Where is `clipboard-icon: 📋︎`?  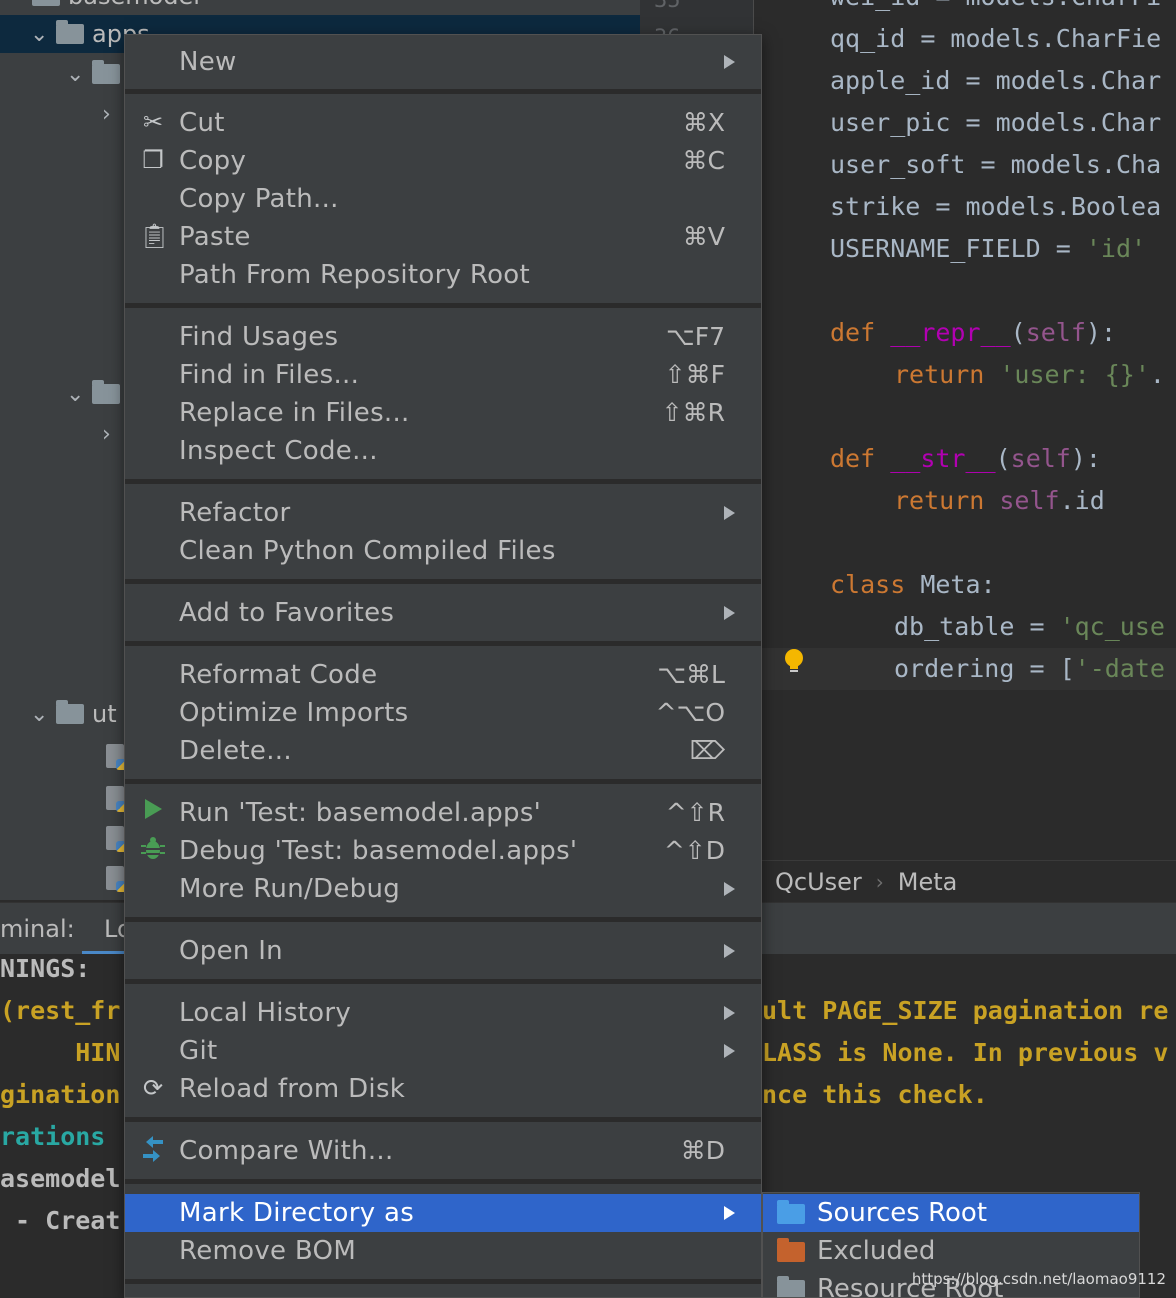 clipboard-icon: 📋︎ is located at coordinates (154, 236).